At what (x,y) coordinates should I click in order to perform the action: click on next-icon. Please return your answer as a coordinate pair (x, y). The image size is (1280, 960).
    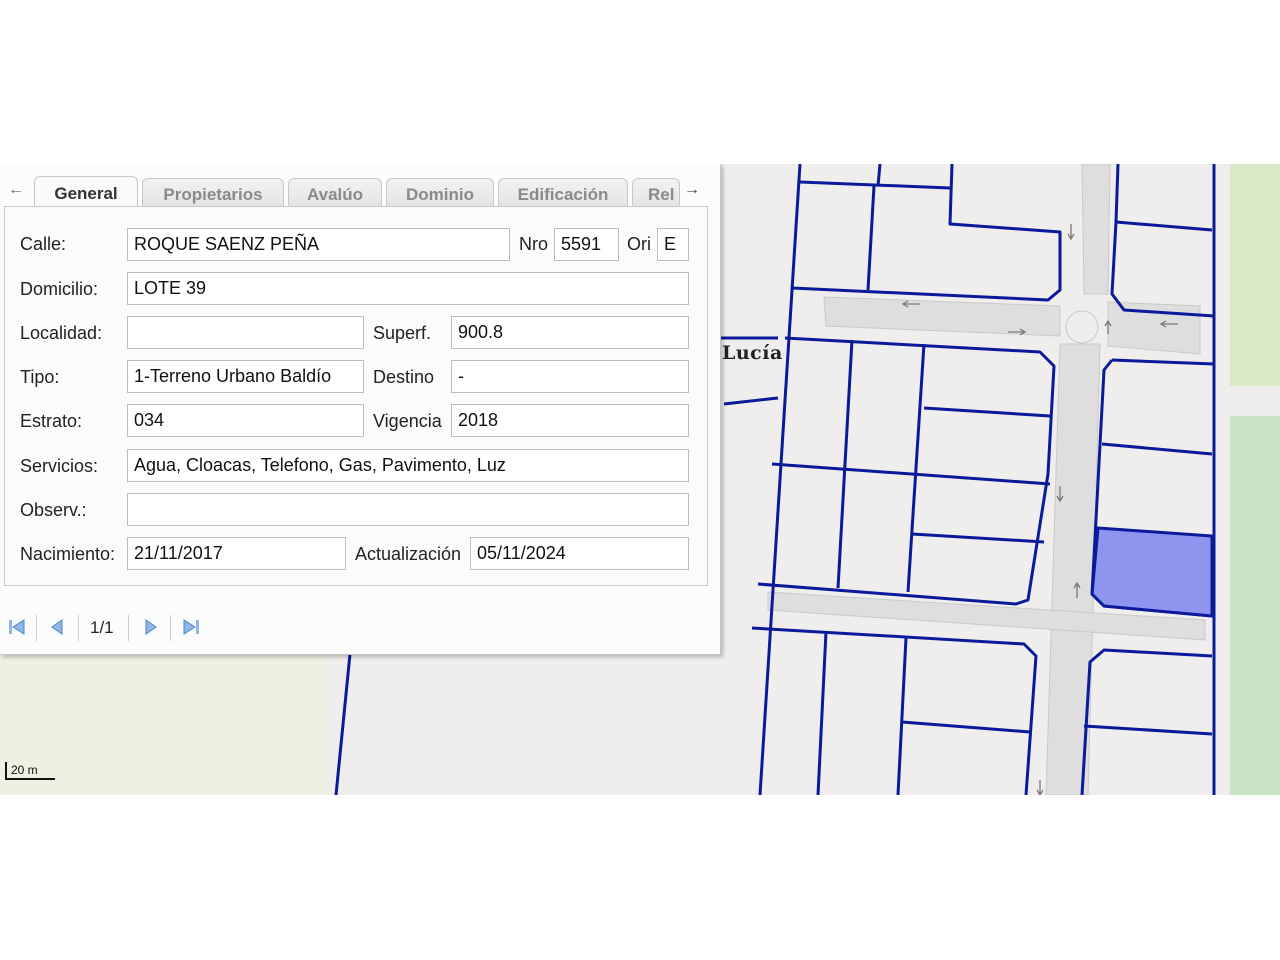
    Looking at the image, I should click on (151, 627).